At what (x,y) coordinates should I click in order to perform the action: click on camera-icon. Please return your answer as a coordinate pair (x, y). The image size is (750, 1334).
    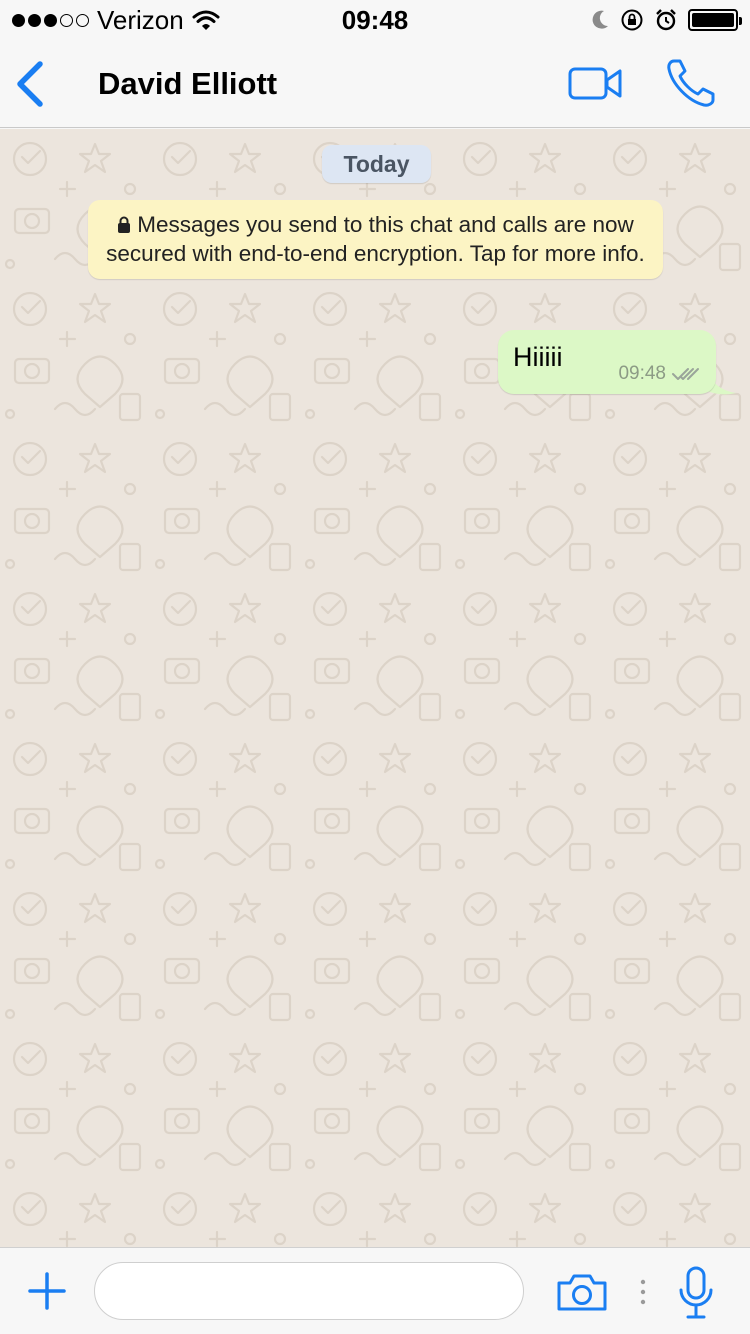
    Looking at the image, I should click on (582, 1292).